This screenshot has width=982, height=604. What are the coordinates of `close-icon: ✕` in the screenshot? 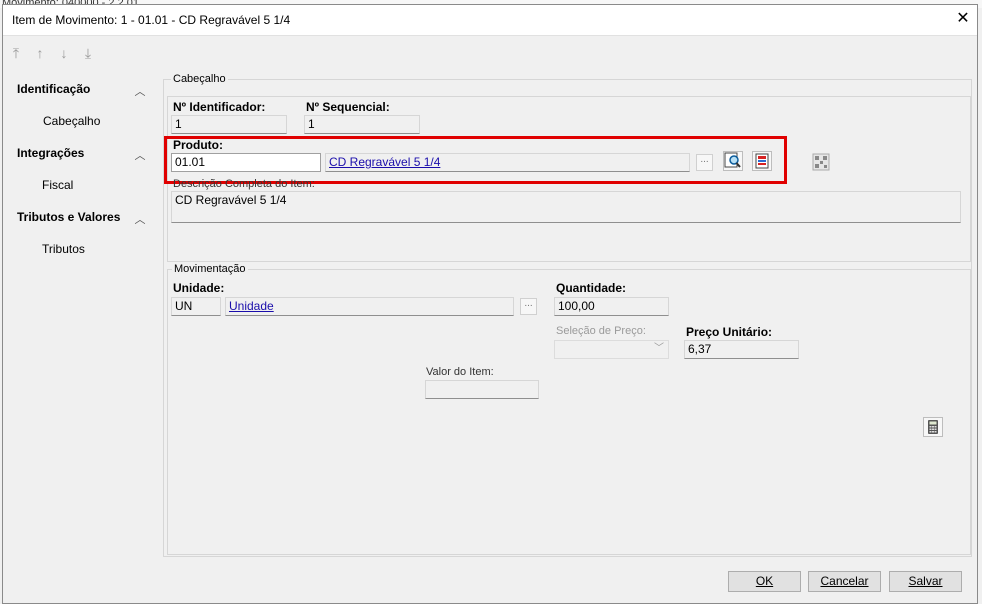 It's located at (963, 19).